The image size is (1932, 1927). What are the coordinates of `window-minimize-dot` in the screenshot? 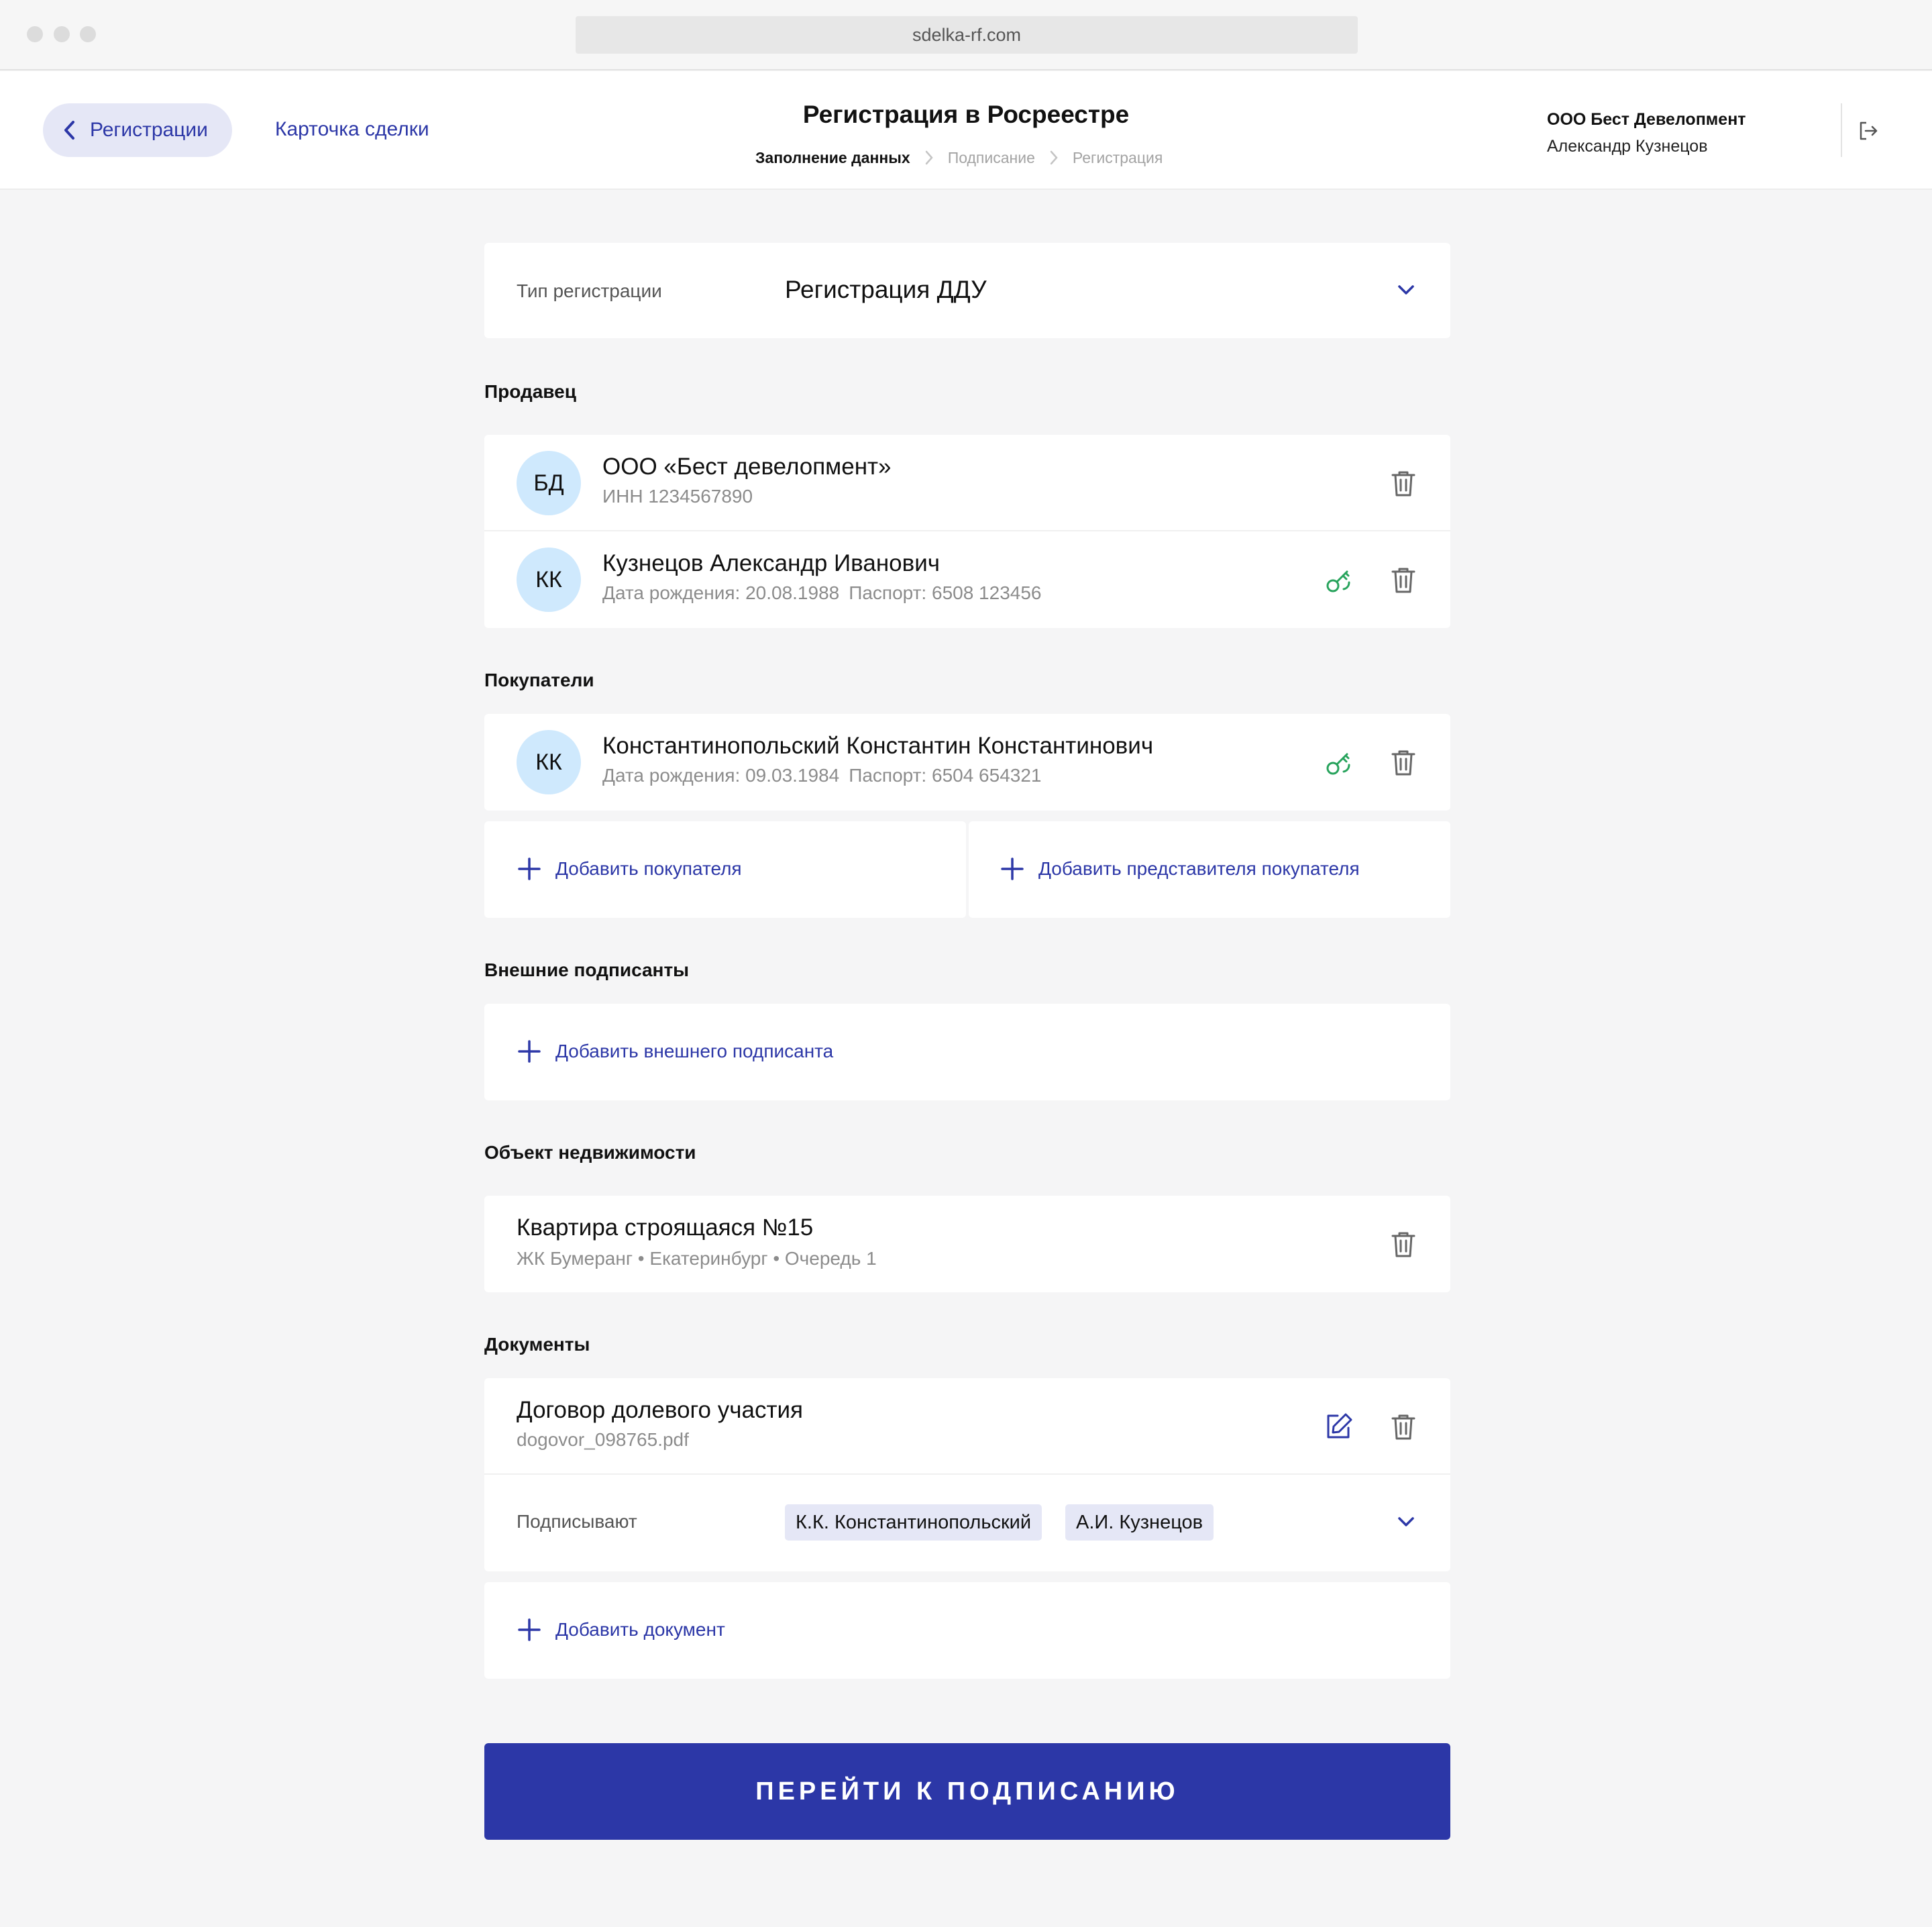 It's located at (62, 34).